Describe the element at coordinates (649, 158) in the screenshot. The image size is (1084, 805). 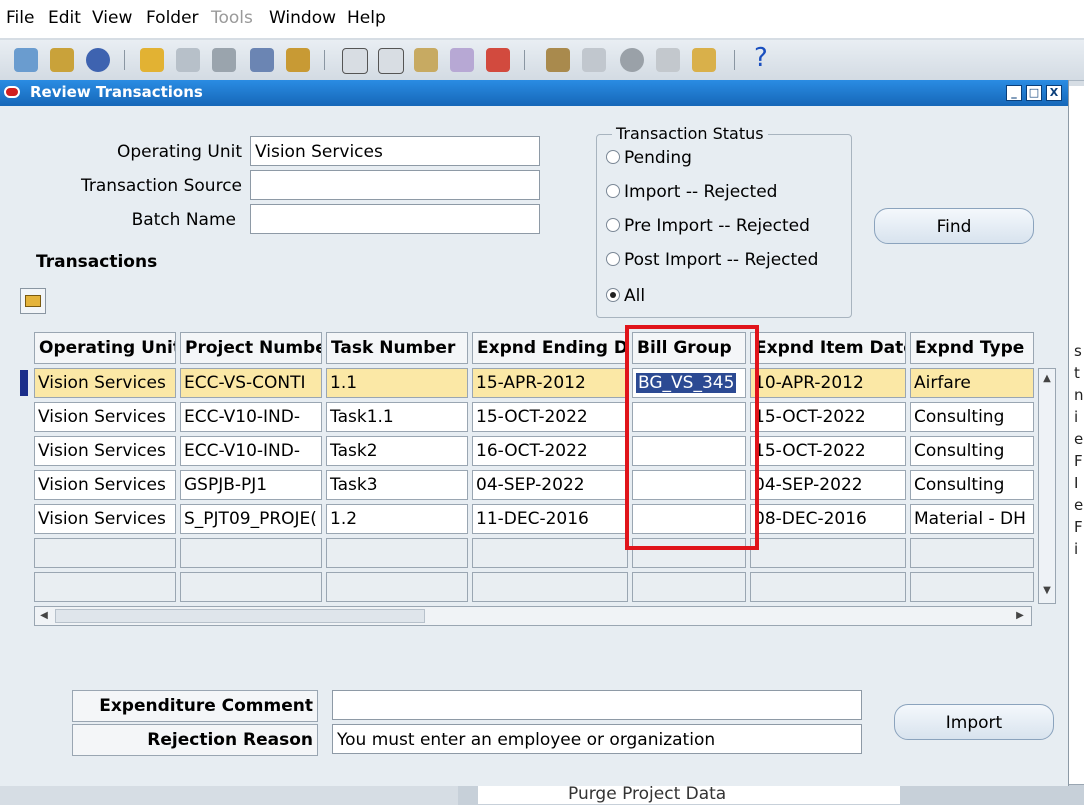
I see `radio-pending: Pending` at that location.